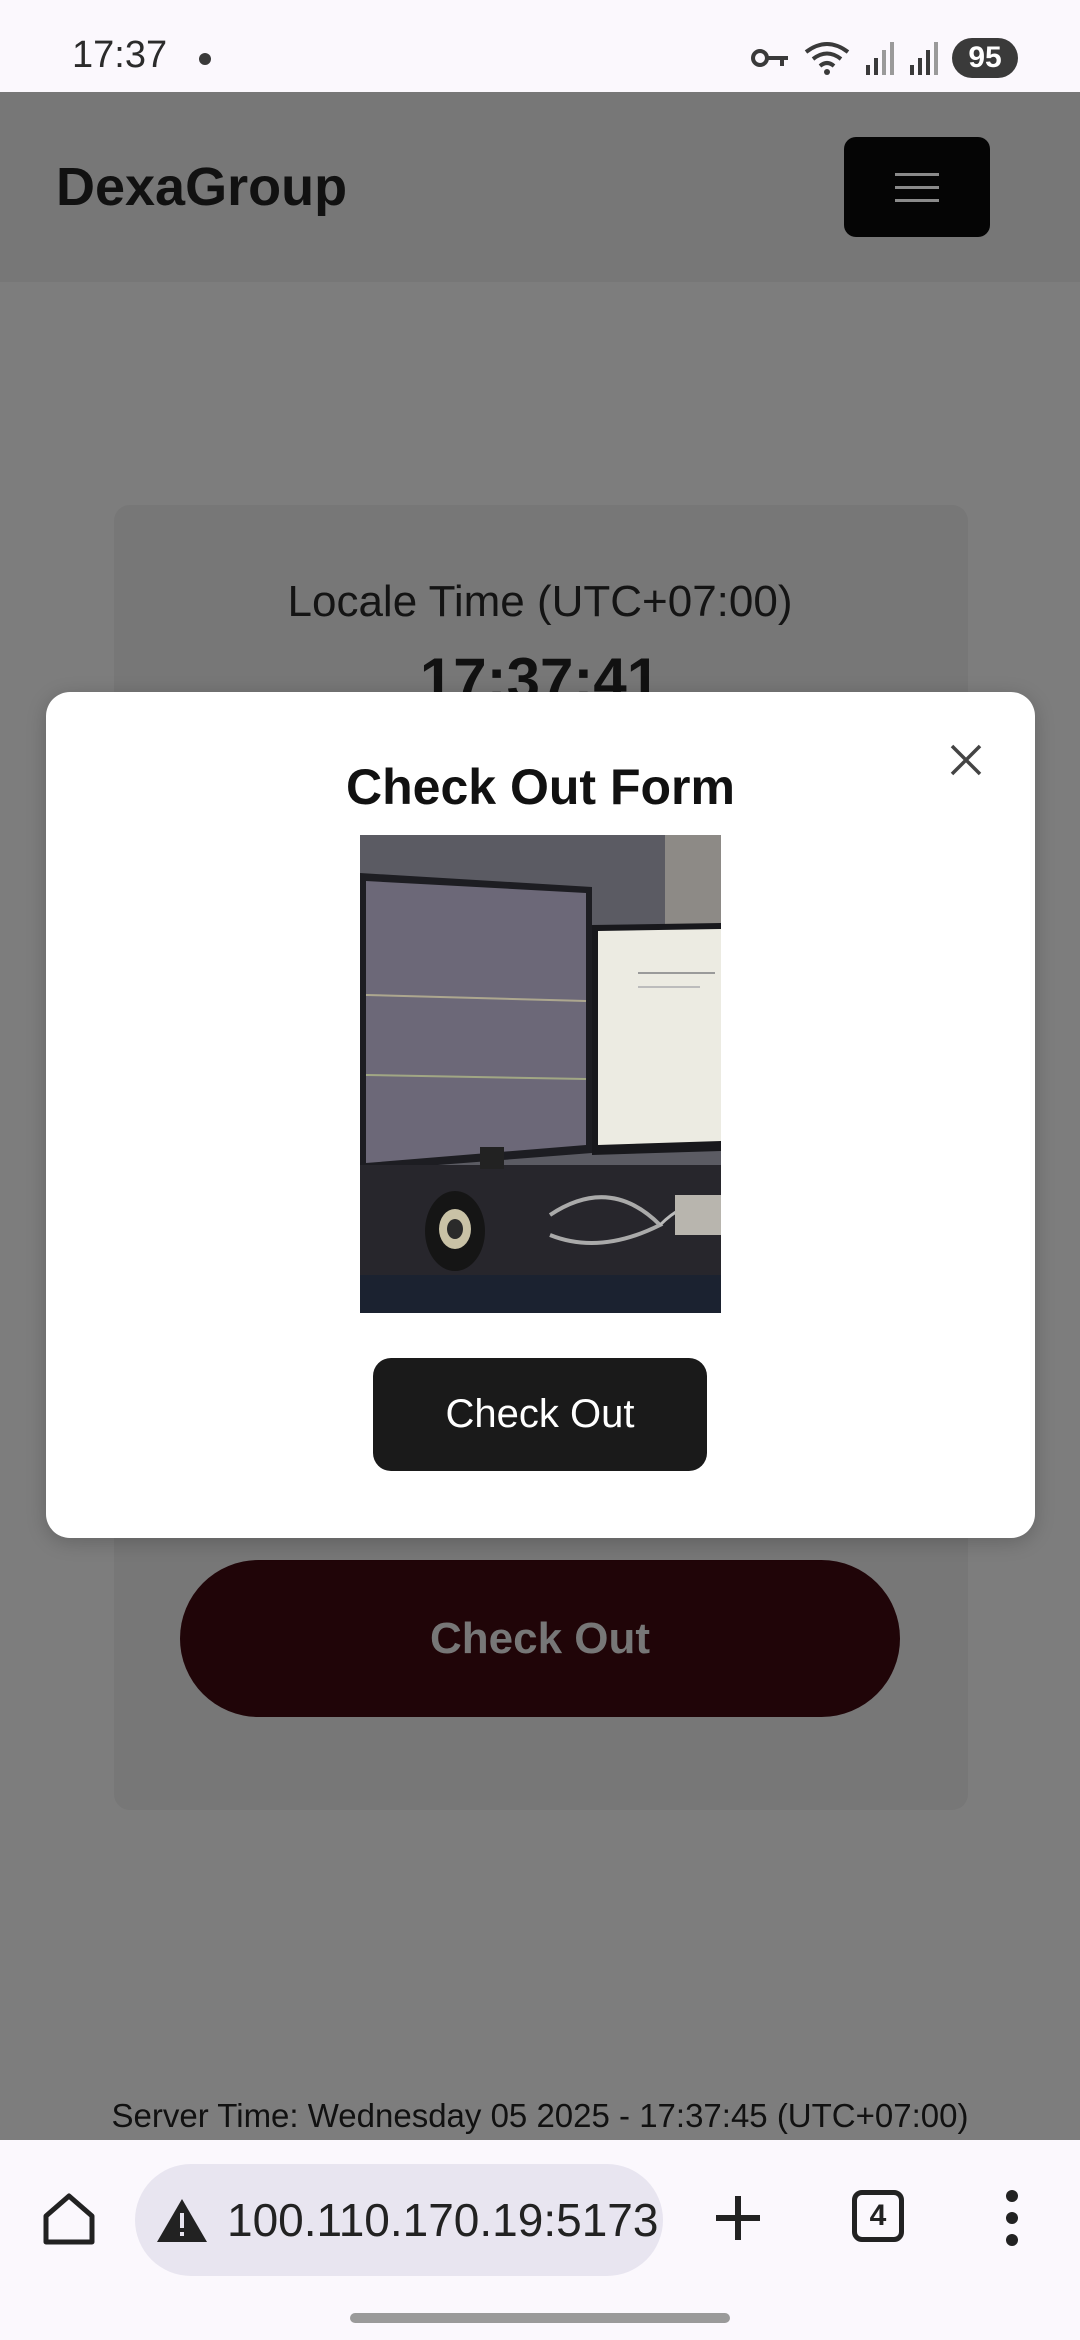 This screenshot has height=2340, width=1080. I want to click on close-icon, so click(966, 760).